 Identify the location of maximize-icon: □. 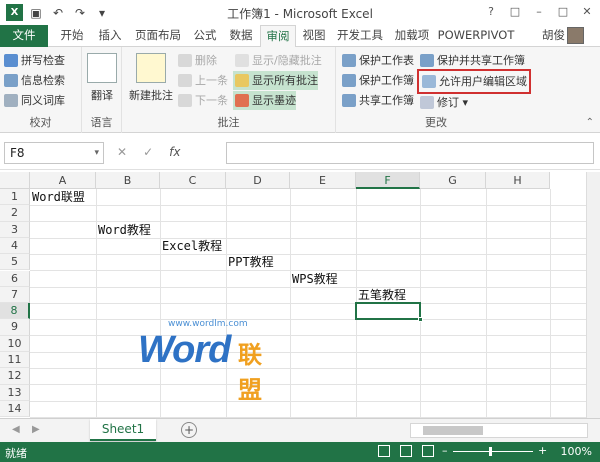
(563, 11).